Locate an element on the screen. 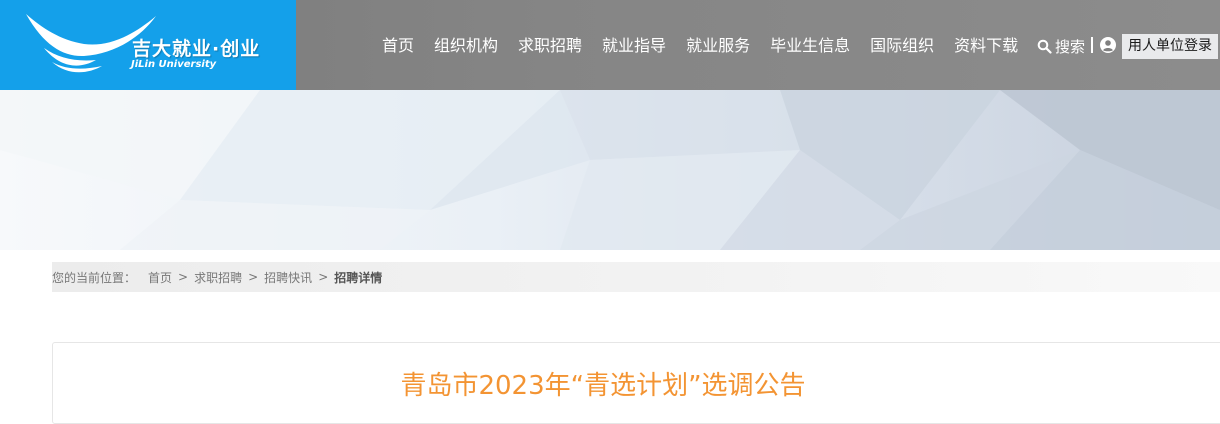 The width and height of the screenshot is (1220, 424). breadcrumb-item-home: 首页 is located at coordinates (160, 277).